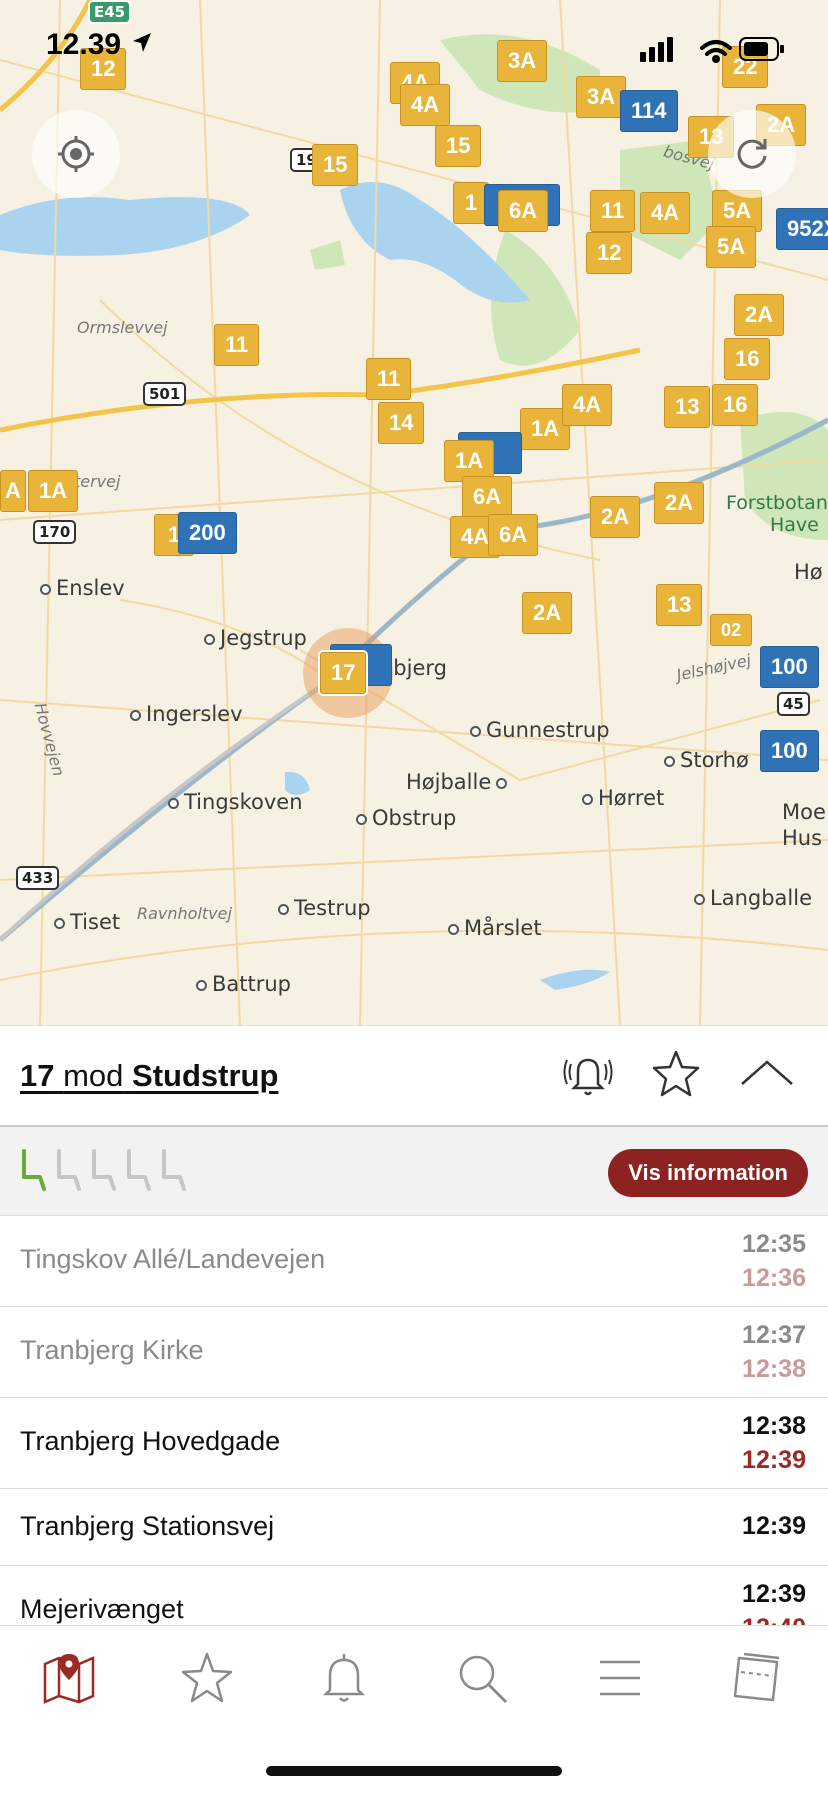 This screenshot has width=828, height=1793. I want to click on stop-times: 12:37 12:38, so click(774, 1352).